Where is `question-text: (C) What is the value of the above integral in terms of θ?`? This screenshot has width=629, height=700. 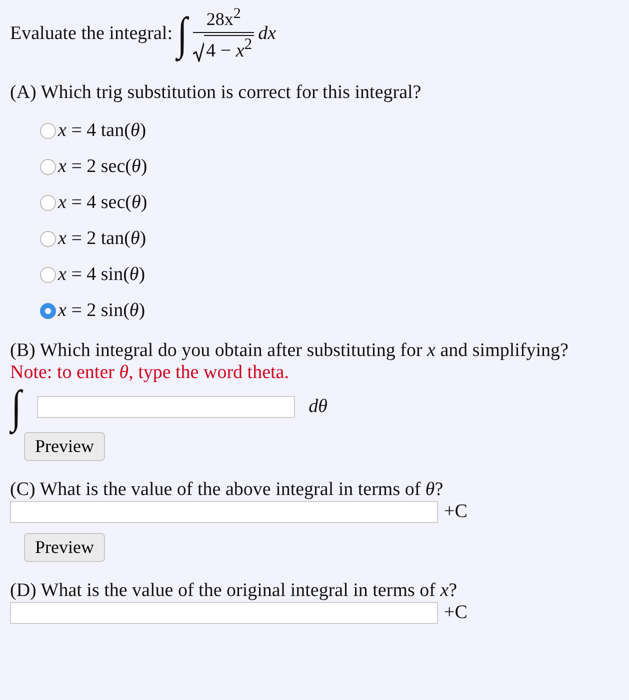
question-text: (C) What is the value of the above integral in terms of θ? is located at coordinates (227, 490).